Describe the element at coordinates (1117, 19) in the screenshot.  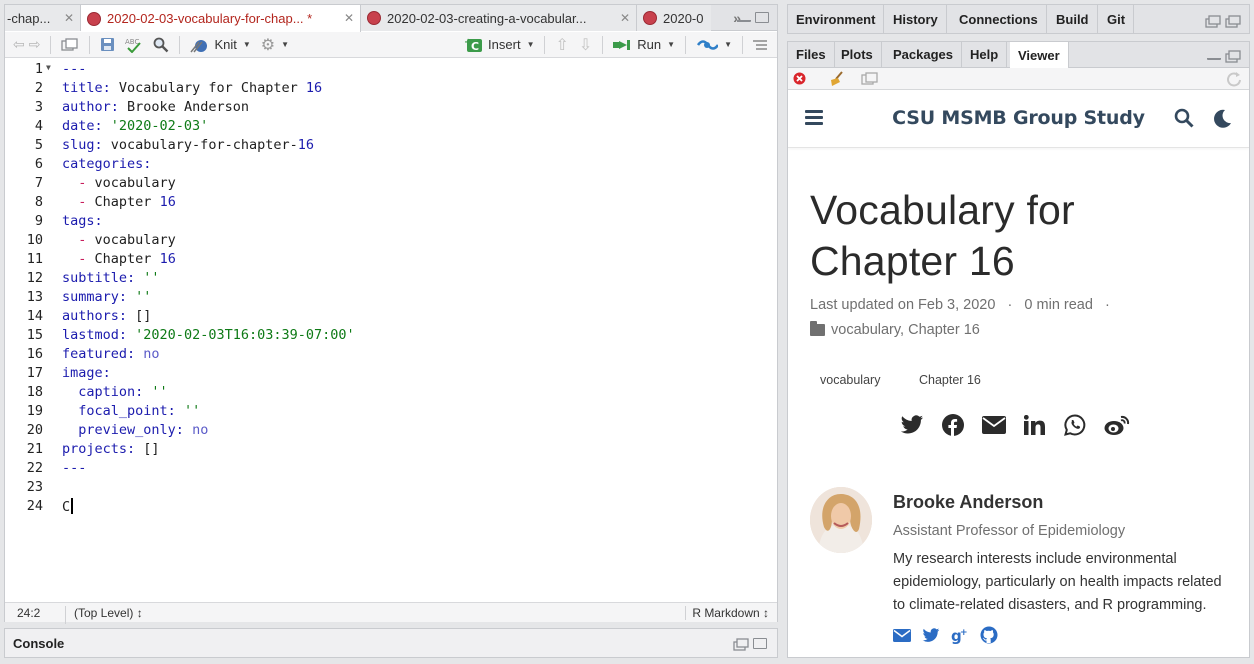
I see `tab-git: Git` at that location.